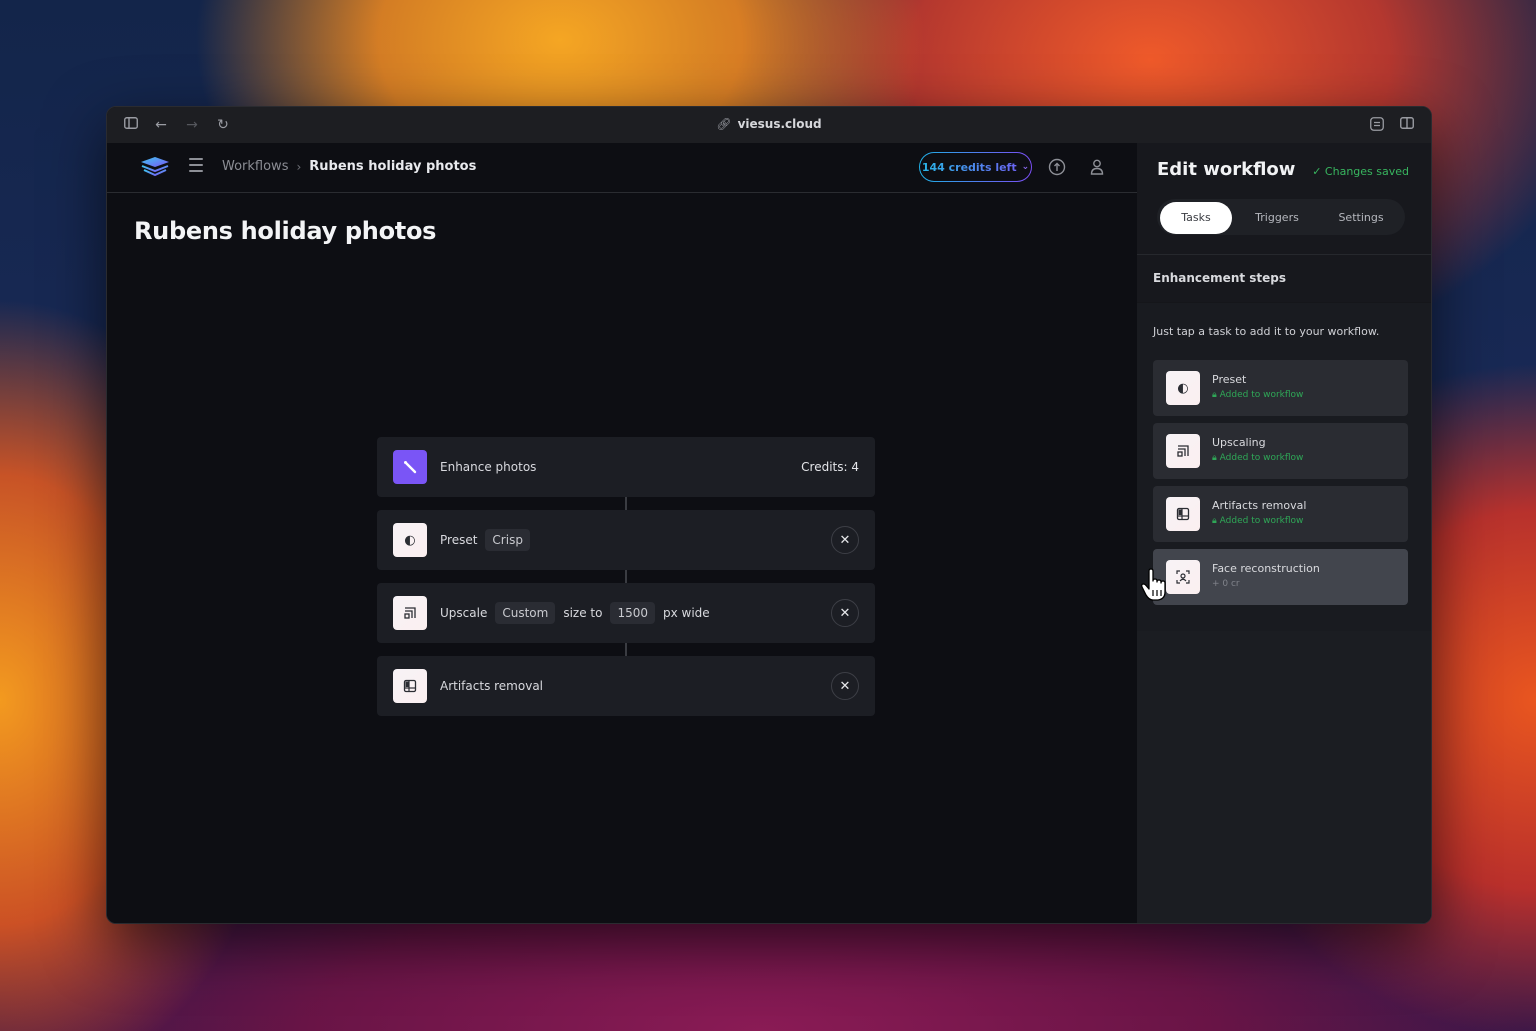 Image resolution: width=1536 pixels, height=1031 pixels. I want to click on section-title: Enhancement steps, so click(1220, 278).